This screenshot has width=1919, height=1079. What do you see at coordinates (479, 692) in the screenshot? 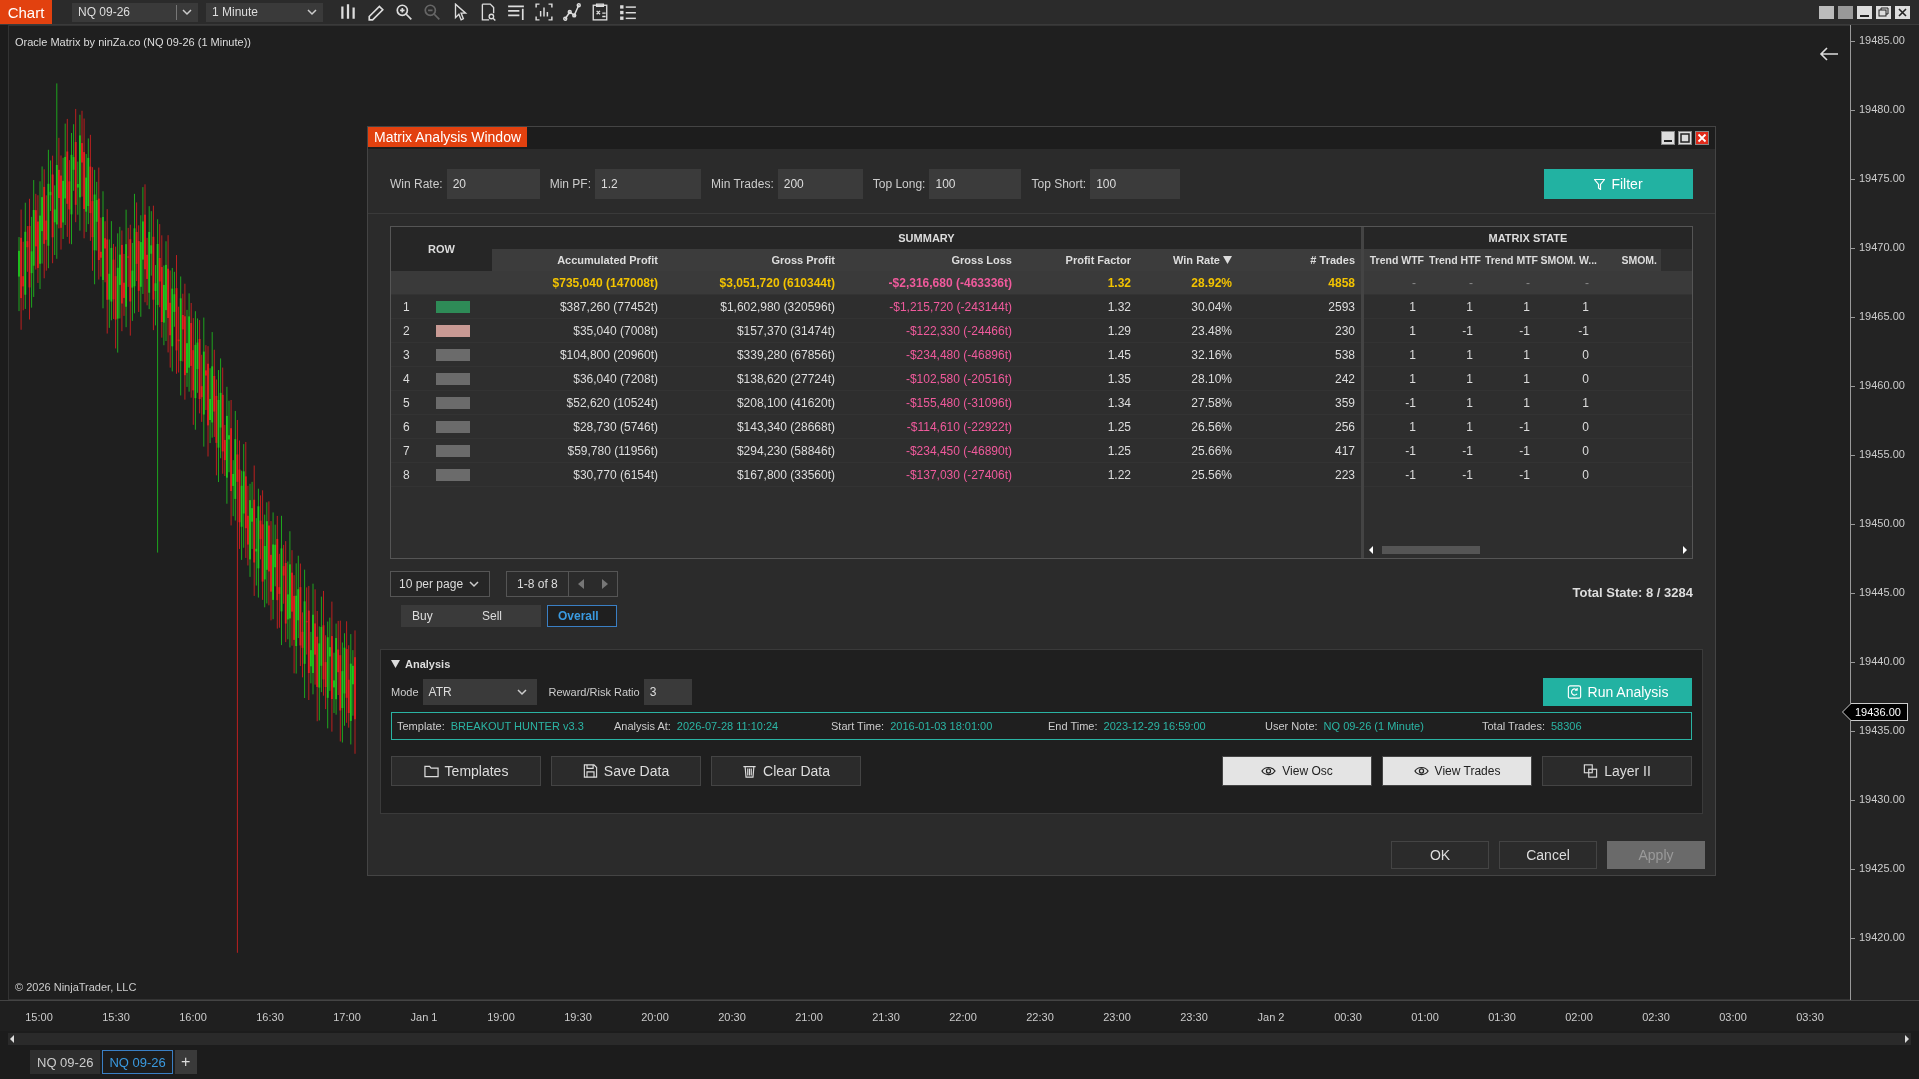
I see `mode-dropdown: ATR` at bounding box center [479, 692].